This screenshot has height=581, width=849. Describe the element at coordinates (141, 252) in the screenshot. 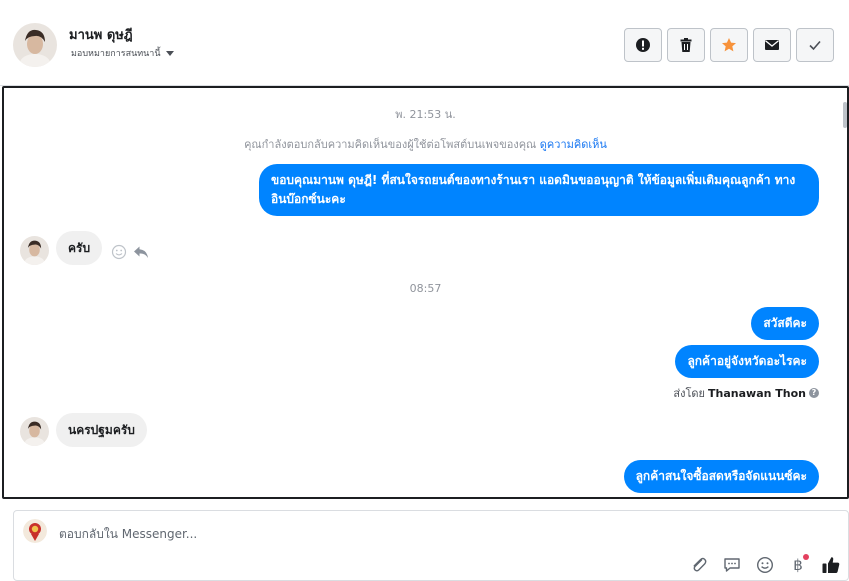

I see `reply-icon` at that location.